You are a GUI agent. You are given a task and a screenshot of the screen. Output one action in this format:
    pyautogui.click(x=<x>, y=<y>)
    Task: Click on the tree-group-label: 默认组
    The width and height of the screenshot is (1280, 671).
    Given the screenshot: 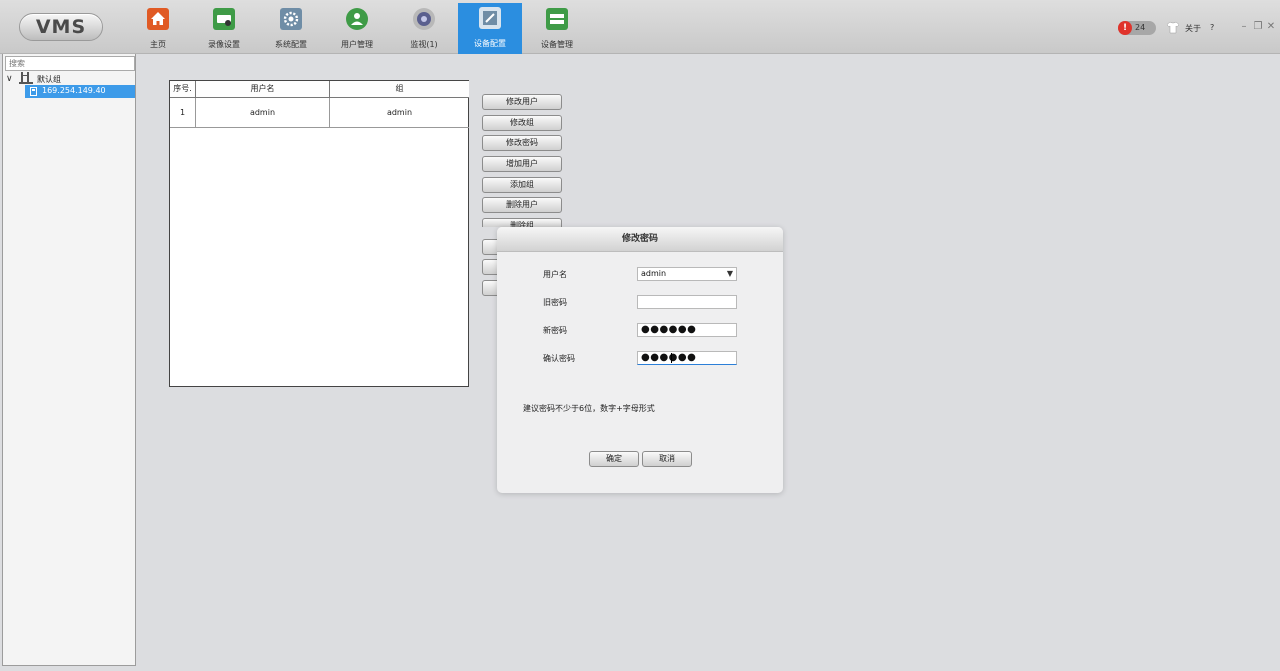 What is the action you would take?
    pyautogui.click(x=49, y=79)
    